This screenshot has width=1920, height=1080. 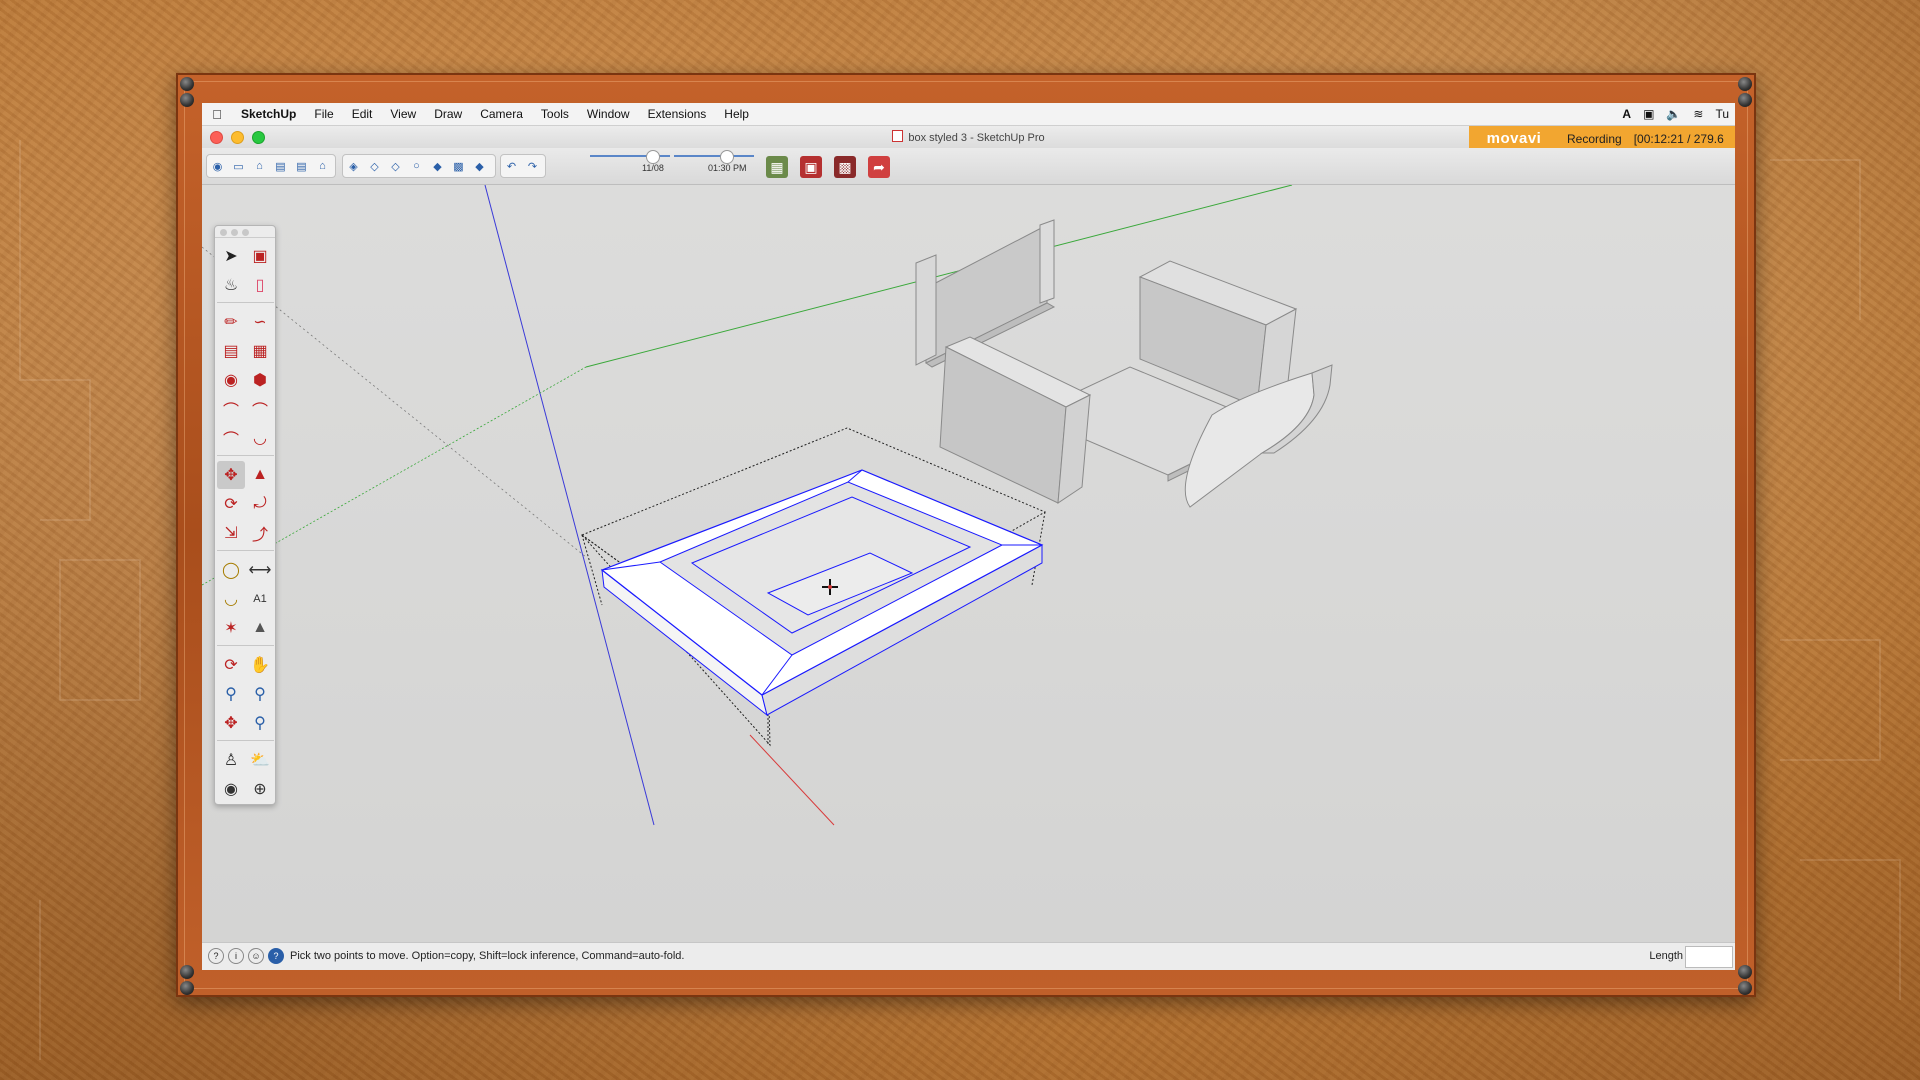 I want to click on redo-icon: ↷, so click(x=532, y=166).